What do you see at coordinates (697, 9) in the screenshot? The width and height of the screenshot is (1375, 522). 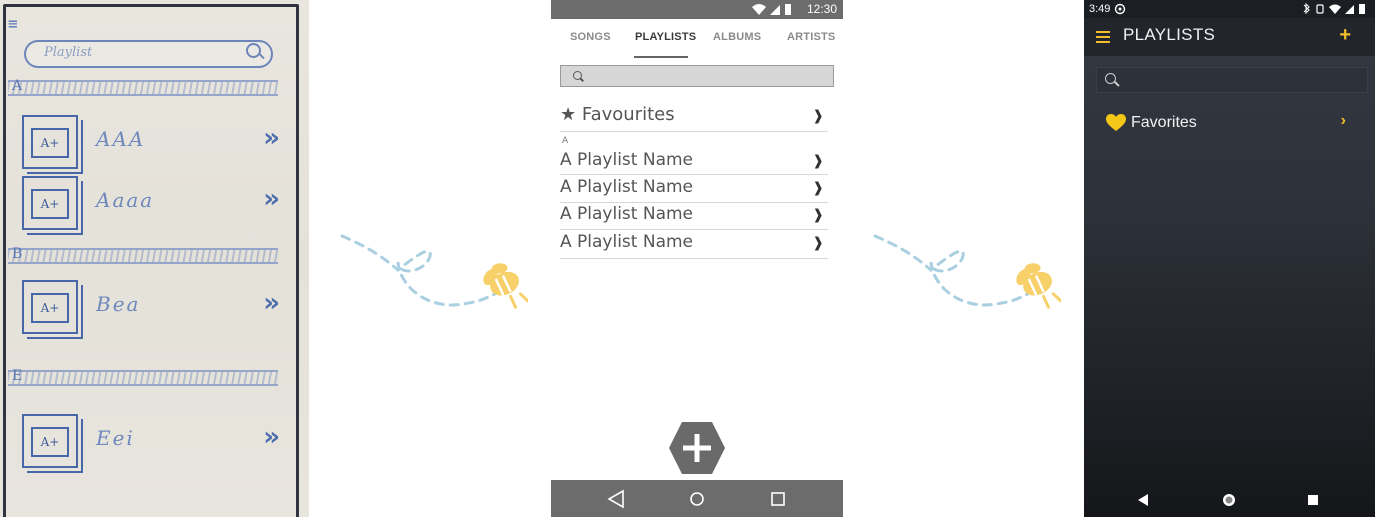 I see `status-bar: 12:30` at bounding box center [697, 9].